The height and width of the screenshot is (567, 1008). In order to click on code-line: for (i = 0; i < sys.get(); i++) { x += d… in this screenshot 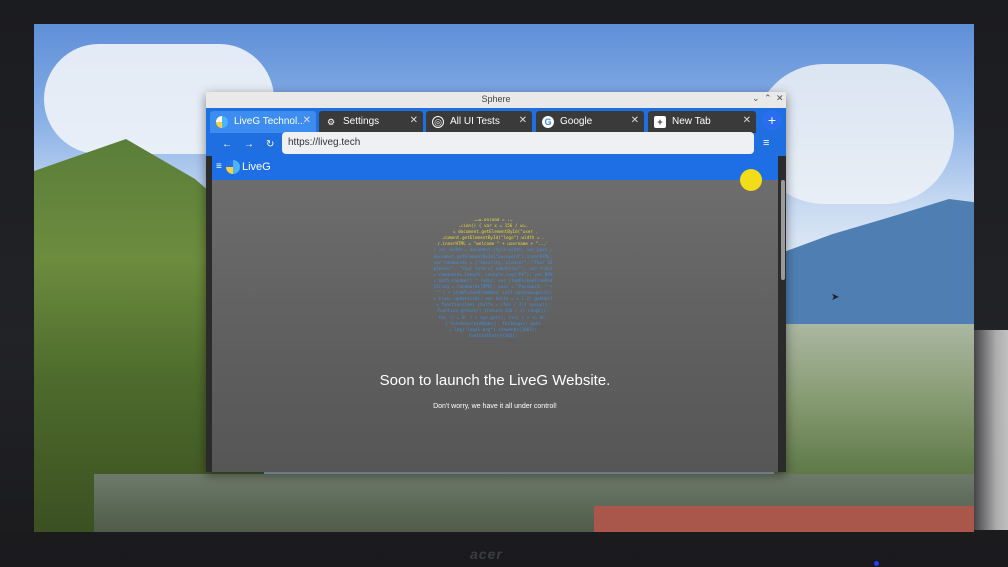, I will do `click(493, 318)`.